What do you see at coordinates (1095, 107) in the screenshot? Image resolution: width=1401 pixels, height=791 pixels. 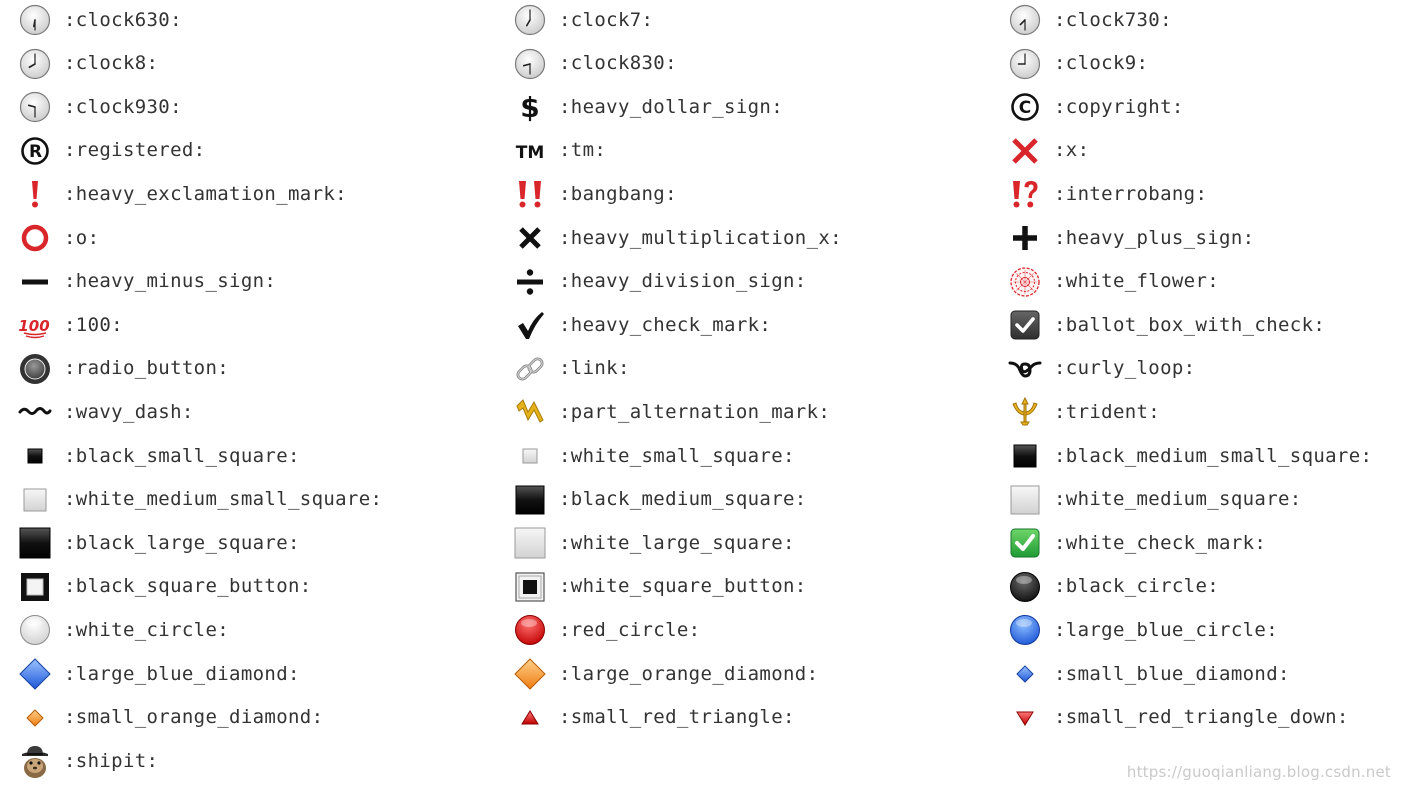 I see `emoji-row: C:copyright:` at bounding box center [1095, 107].